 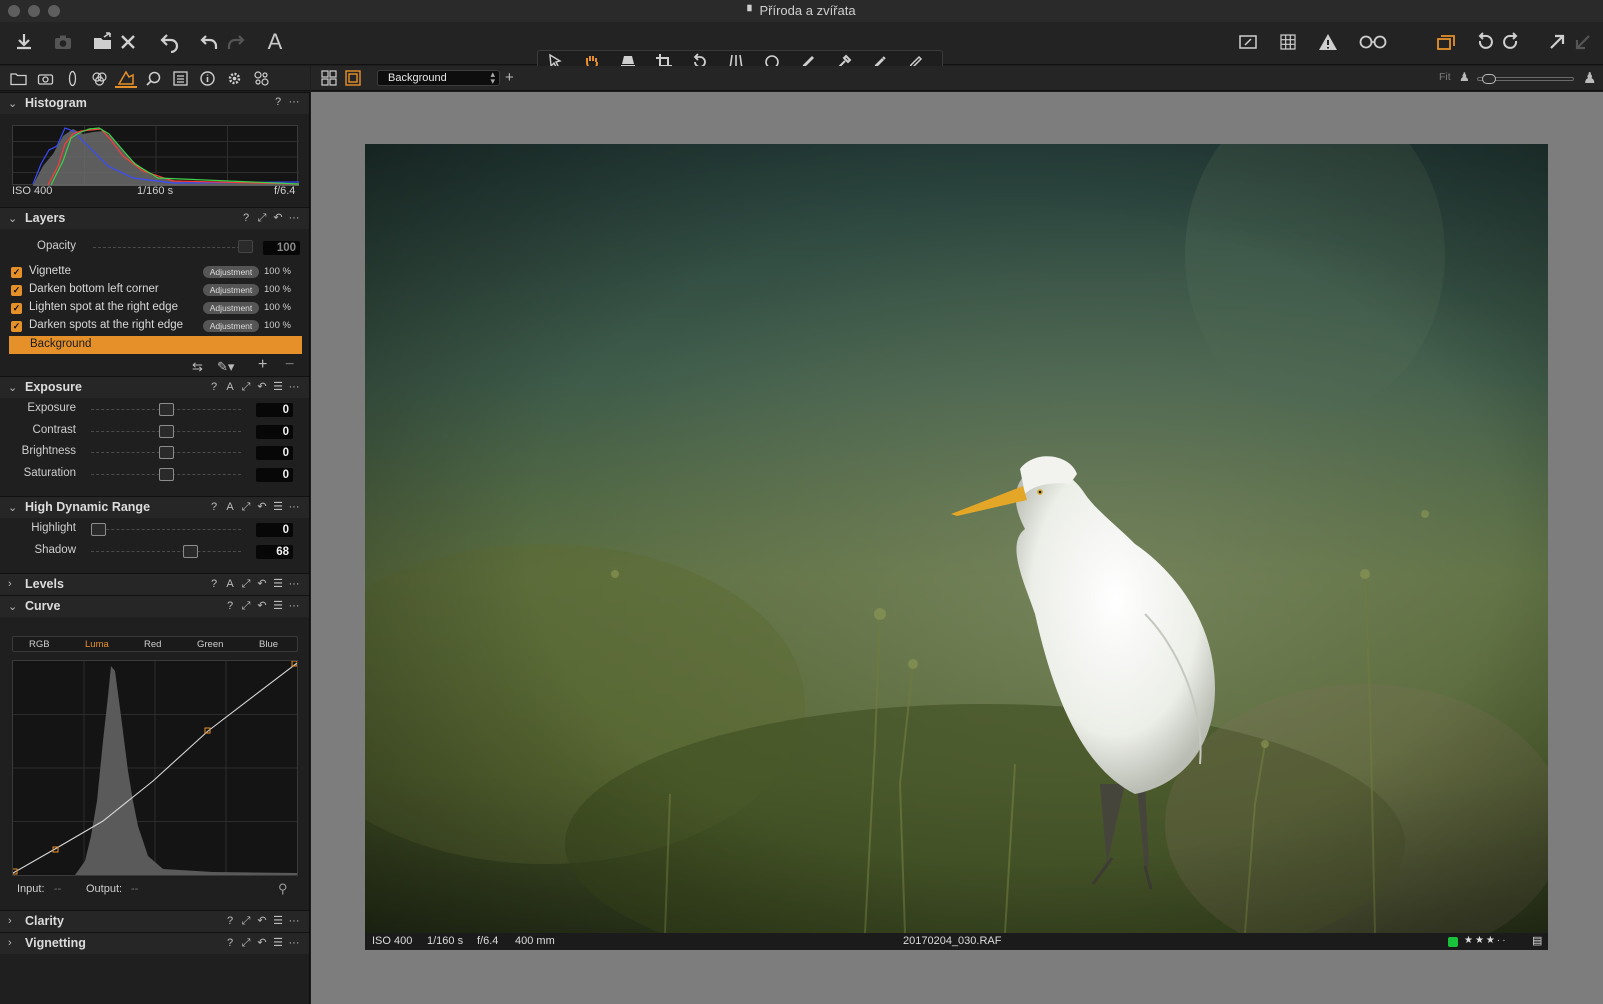 I want to click on zoom-slider-knob, so click(x=1489, y=79).